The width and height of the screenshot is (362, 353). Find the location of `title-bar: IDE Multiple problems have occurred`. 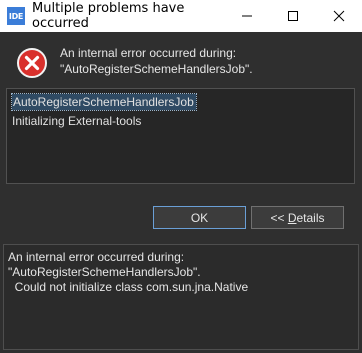

title-bar: IDE Multiple problems have occurred is located at coordinates (181, 16).